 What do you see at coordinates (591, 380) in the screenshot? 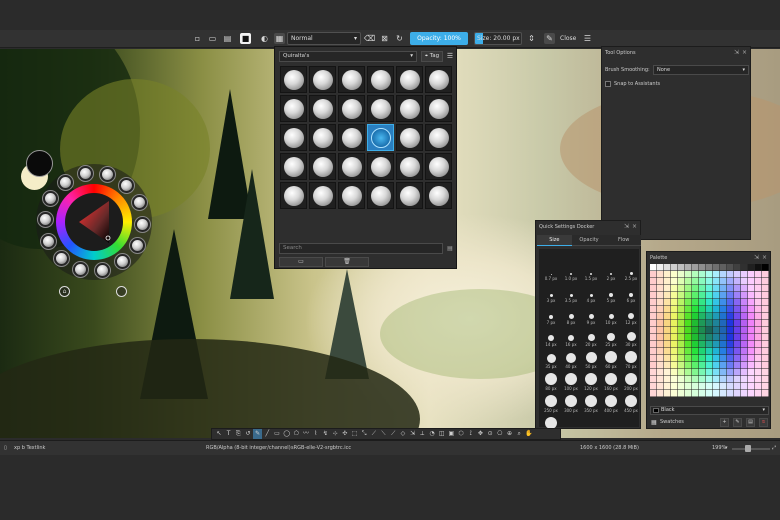
I see `size-preset: 120 px` at bounding box center [591, 380].